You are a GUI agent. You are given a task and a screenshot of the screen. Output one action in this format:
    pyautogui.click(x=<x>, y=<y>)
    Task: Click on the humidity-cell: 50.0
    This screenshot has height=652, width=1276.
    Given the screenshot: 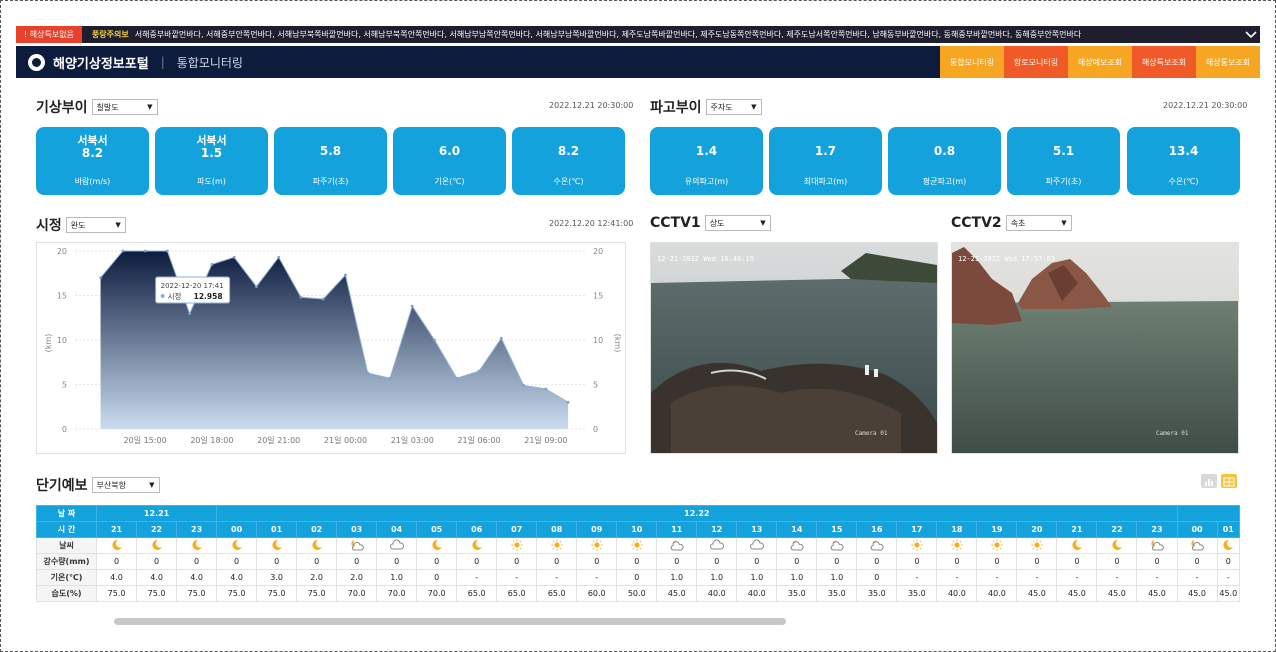 What is the action you would take?
    pyautogui.click(x=637, y=593)
    